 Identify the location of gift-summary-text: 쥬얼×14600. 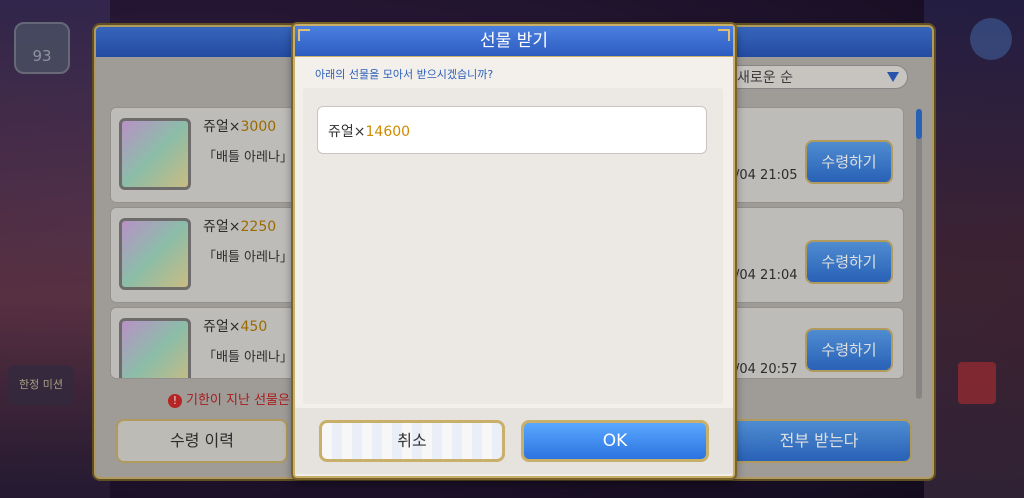
(369, 132).